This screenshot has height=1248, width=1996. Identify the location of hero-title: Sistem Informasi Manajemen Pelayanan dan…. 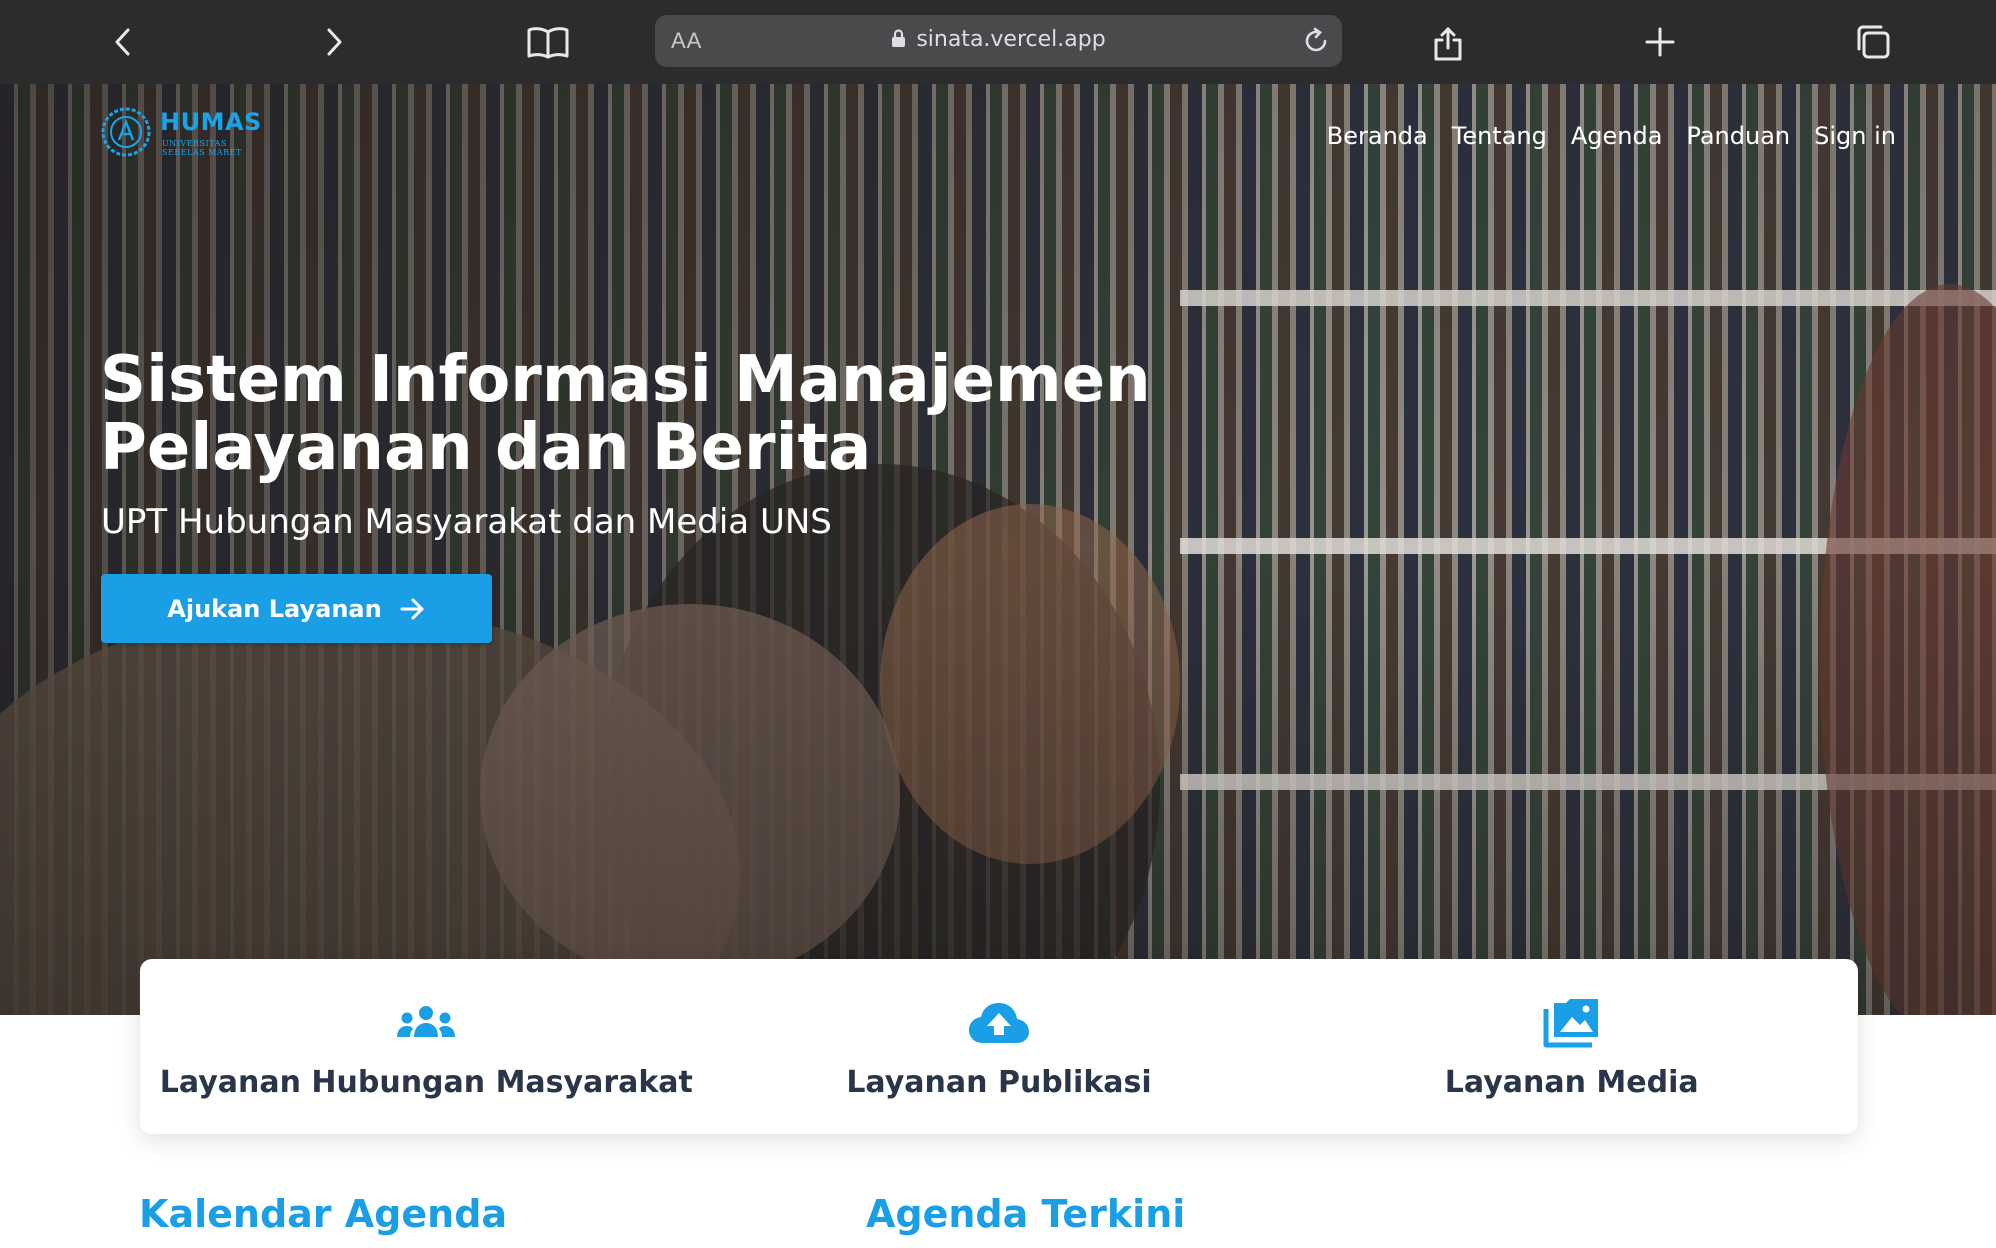
(625, 414).